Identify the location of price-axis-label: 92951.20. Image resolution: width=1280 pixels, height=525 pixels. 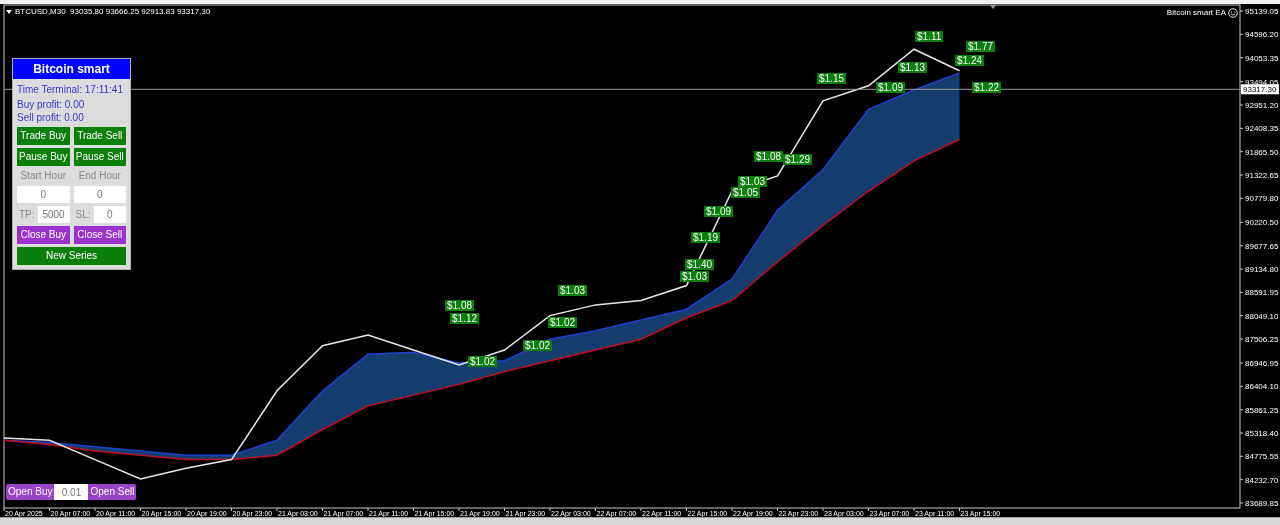
(1262, 105).